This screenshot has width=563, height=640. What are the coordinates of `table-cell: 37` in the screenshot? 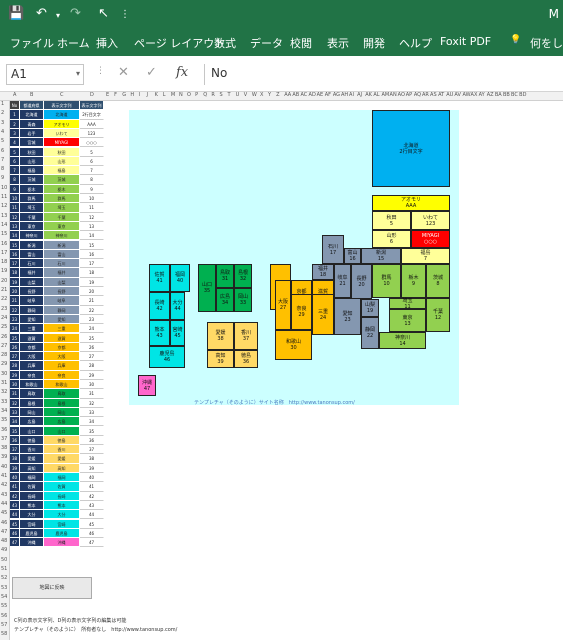 It's located at (15, 450).